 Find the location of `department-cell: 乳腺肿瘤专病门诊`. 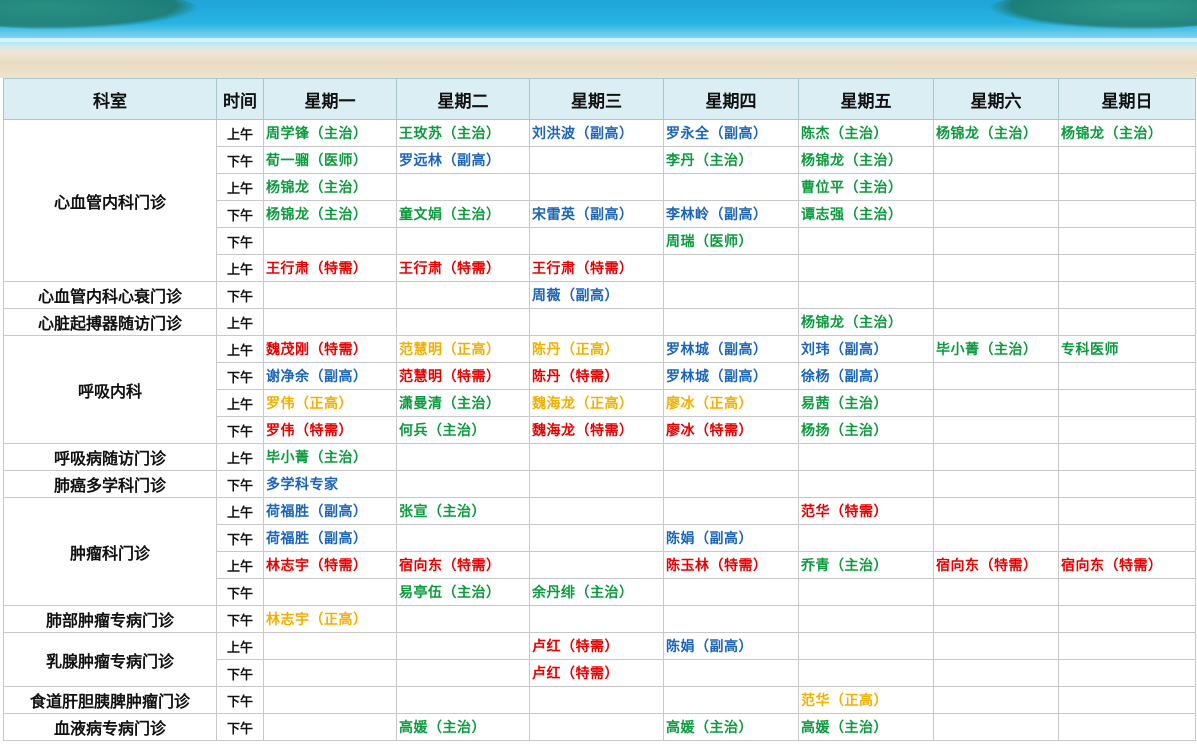

department-cell: 乳腺肿瘤专病门诊 is located at coordinates (110, 659).